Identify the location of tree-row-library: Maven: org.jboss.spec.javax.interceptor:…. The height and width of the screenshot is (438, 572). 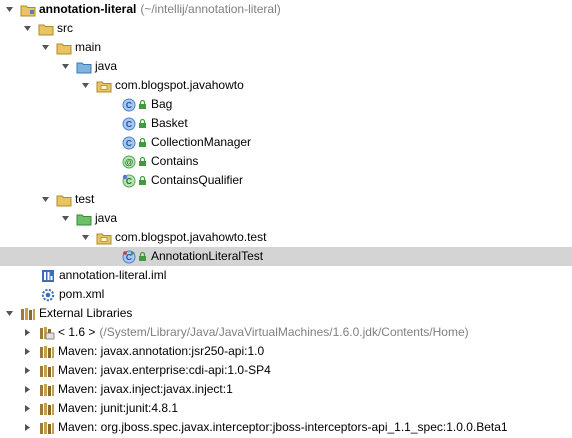
(286, 427).